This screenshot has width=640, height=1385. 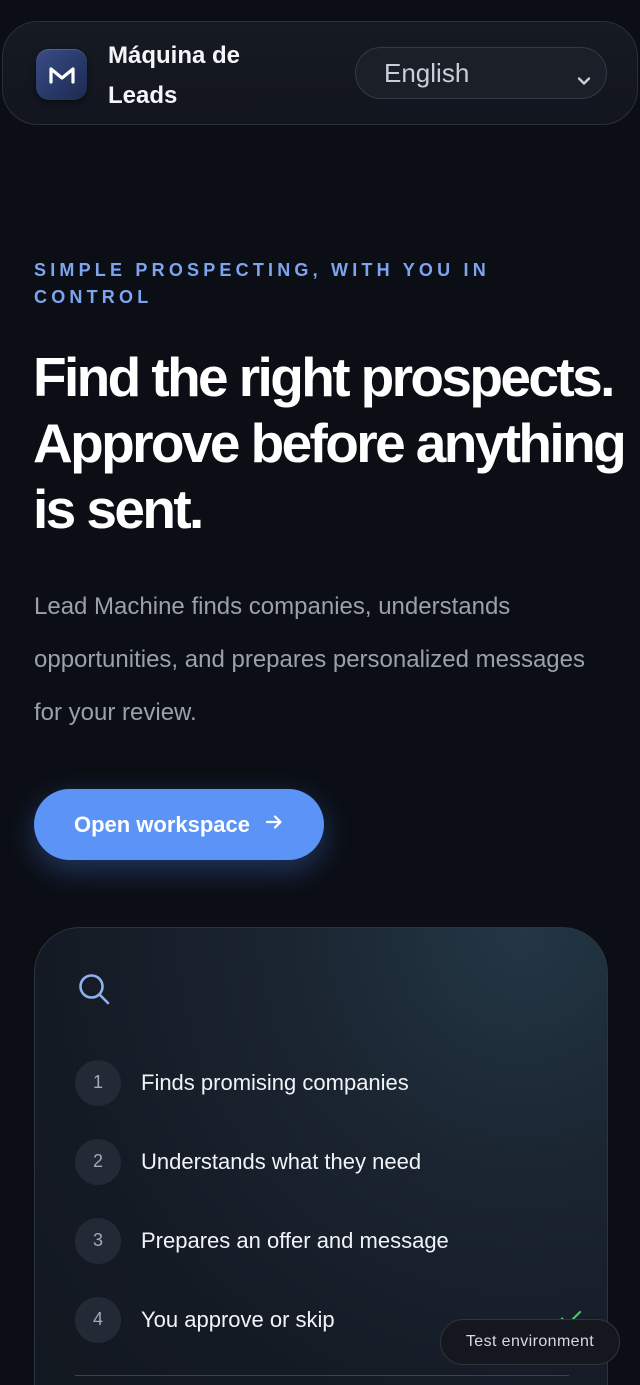 What do you see at coordinates (584, 80) in the screenshot?
I see `chevron-down-icon` at bounding box center [584, 80].